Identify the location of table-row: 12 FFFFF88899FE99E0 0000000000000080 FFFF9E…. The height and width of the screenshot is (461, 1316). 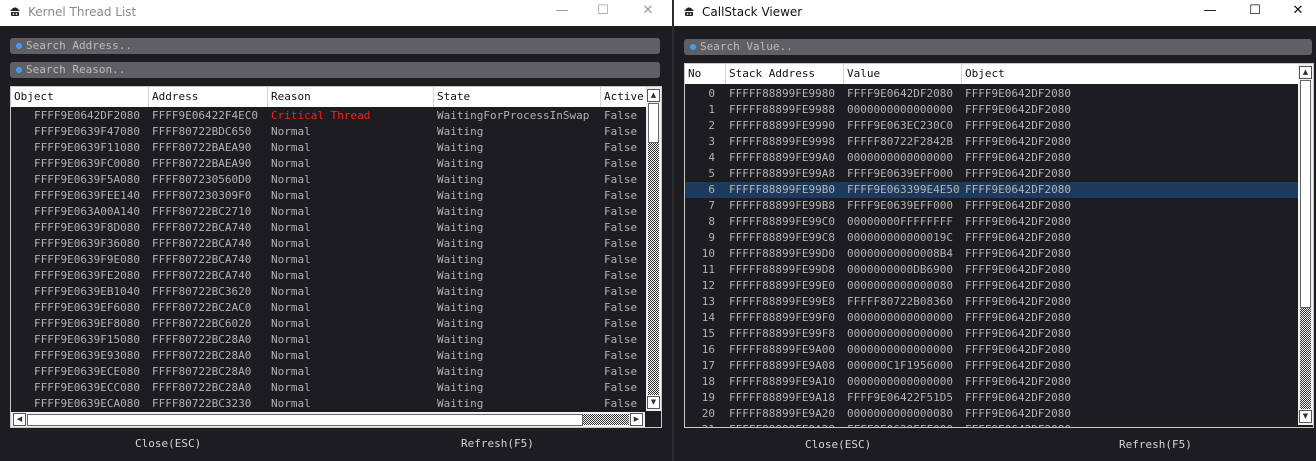
(999, 286).